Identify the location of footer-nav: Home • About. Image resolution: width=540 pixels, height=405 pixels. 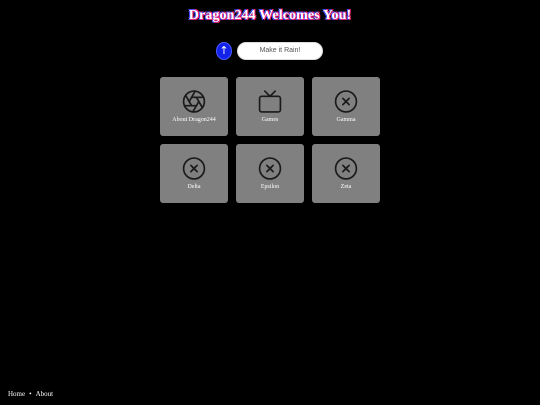
(30, 394).